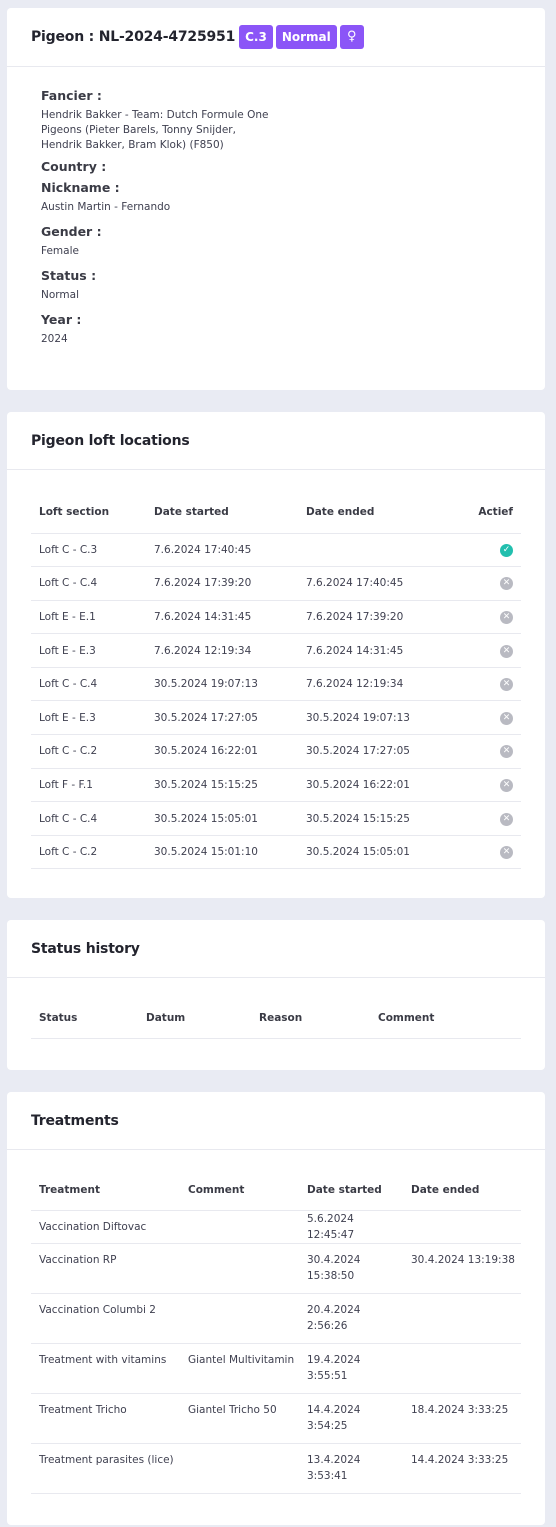  Describe the element at coordinates (351, 37) in the screenshot. I see `female-icon: ♀` at that location.